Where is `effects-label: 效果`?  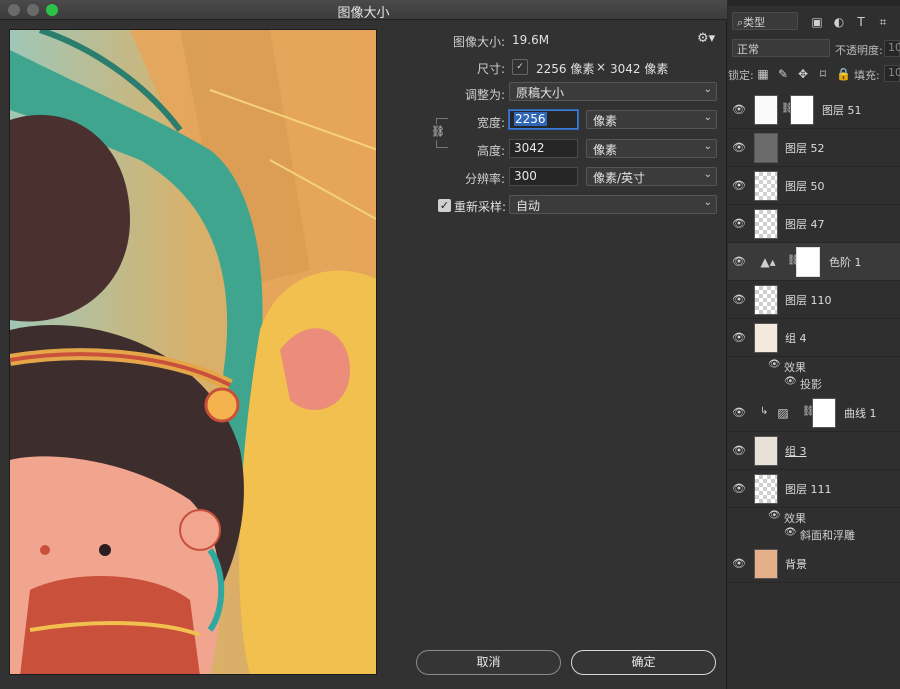 effects-label: 效果 is located at coordinates (795, 367).